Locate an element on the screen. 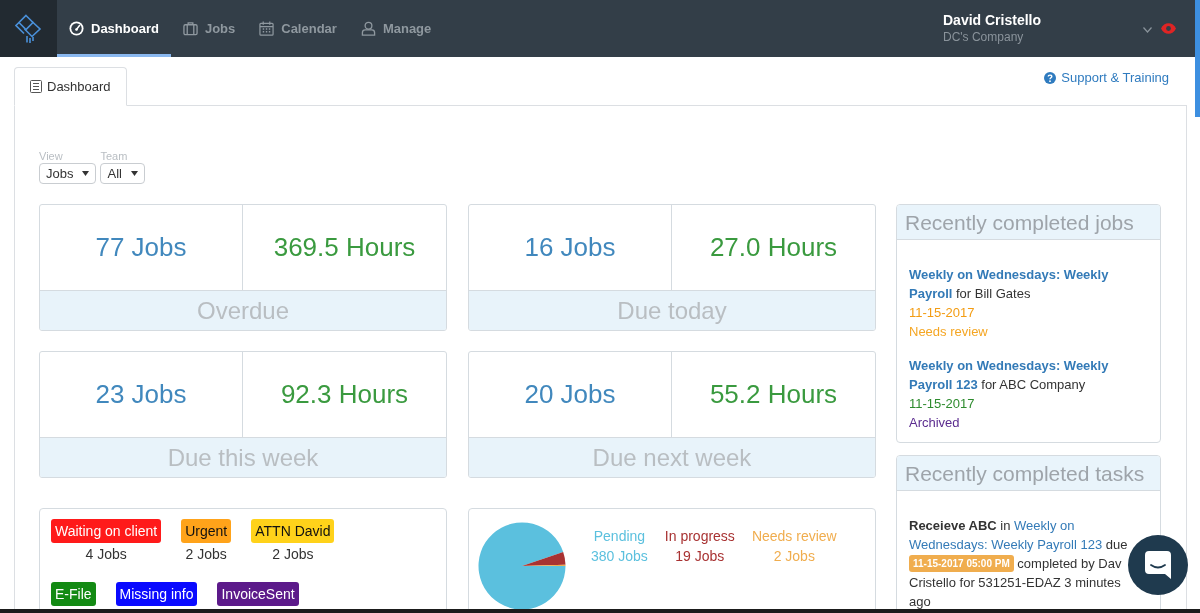 Image resolution: width=1200 pixels, height=613 pixels. dropdown-label: View is located at coordinates (51, 156).